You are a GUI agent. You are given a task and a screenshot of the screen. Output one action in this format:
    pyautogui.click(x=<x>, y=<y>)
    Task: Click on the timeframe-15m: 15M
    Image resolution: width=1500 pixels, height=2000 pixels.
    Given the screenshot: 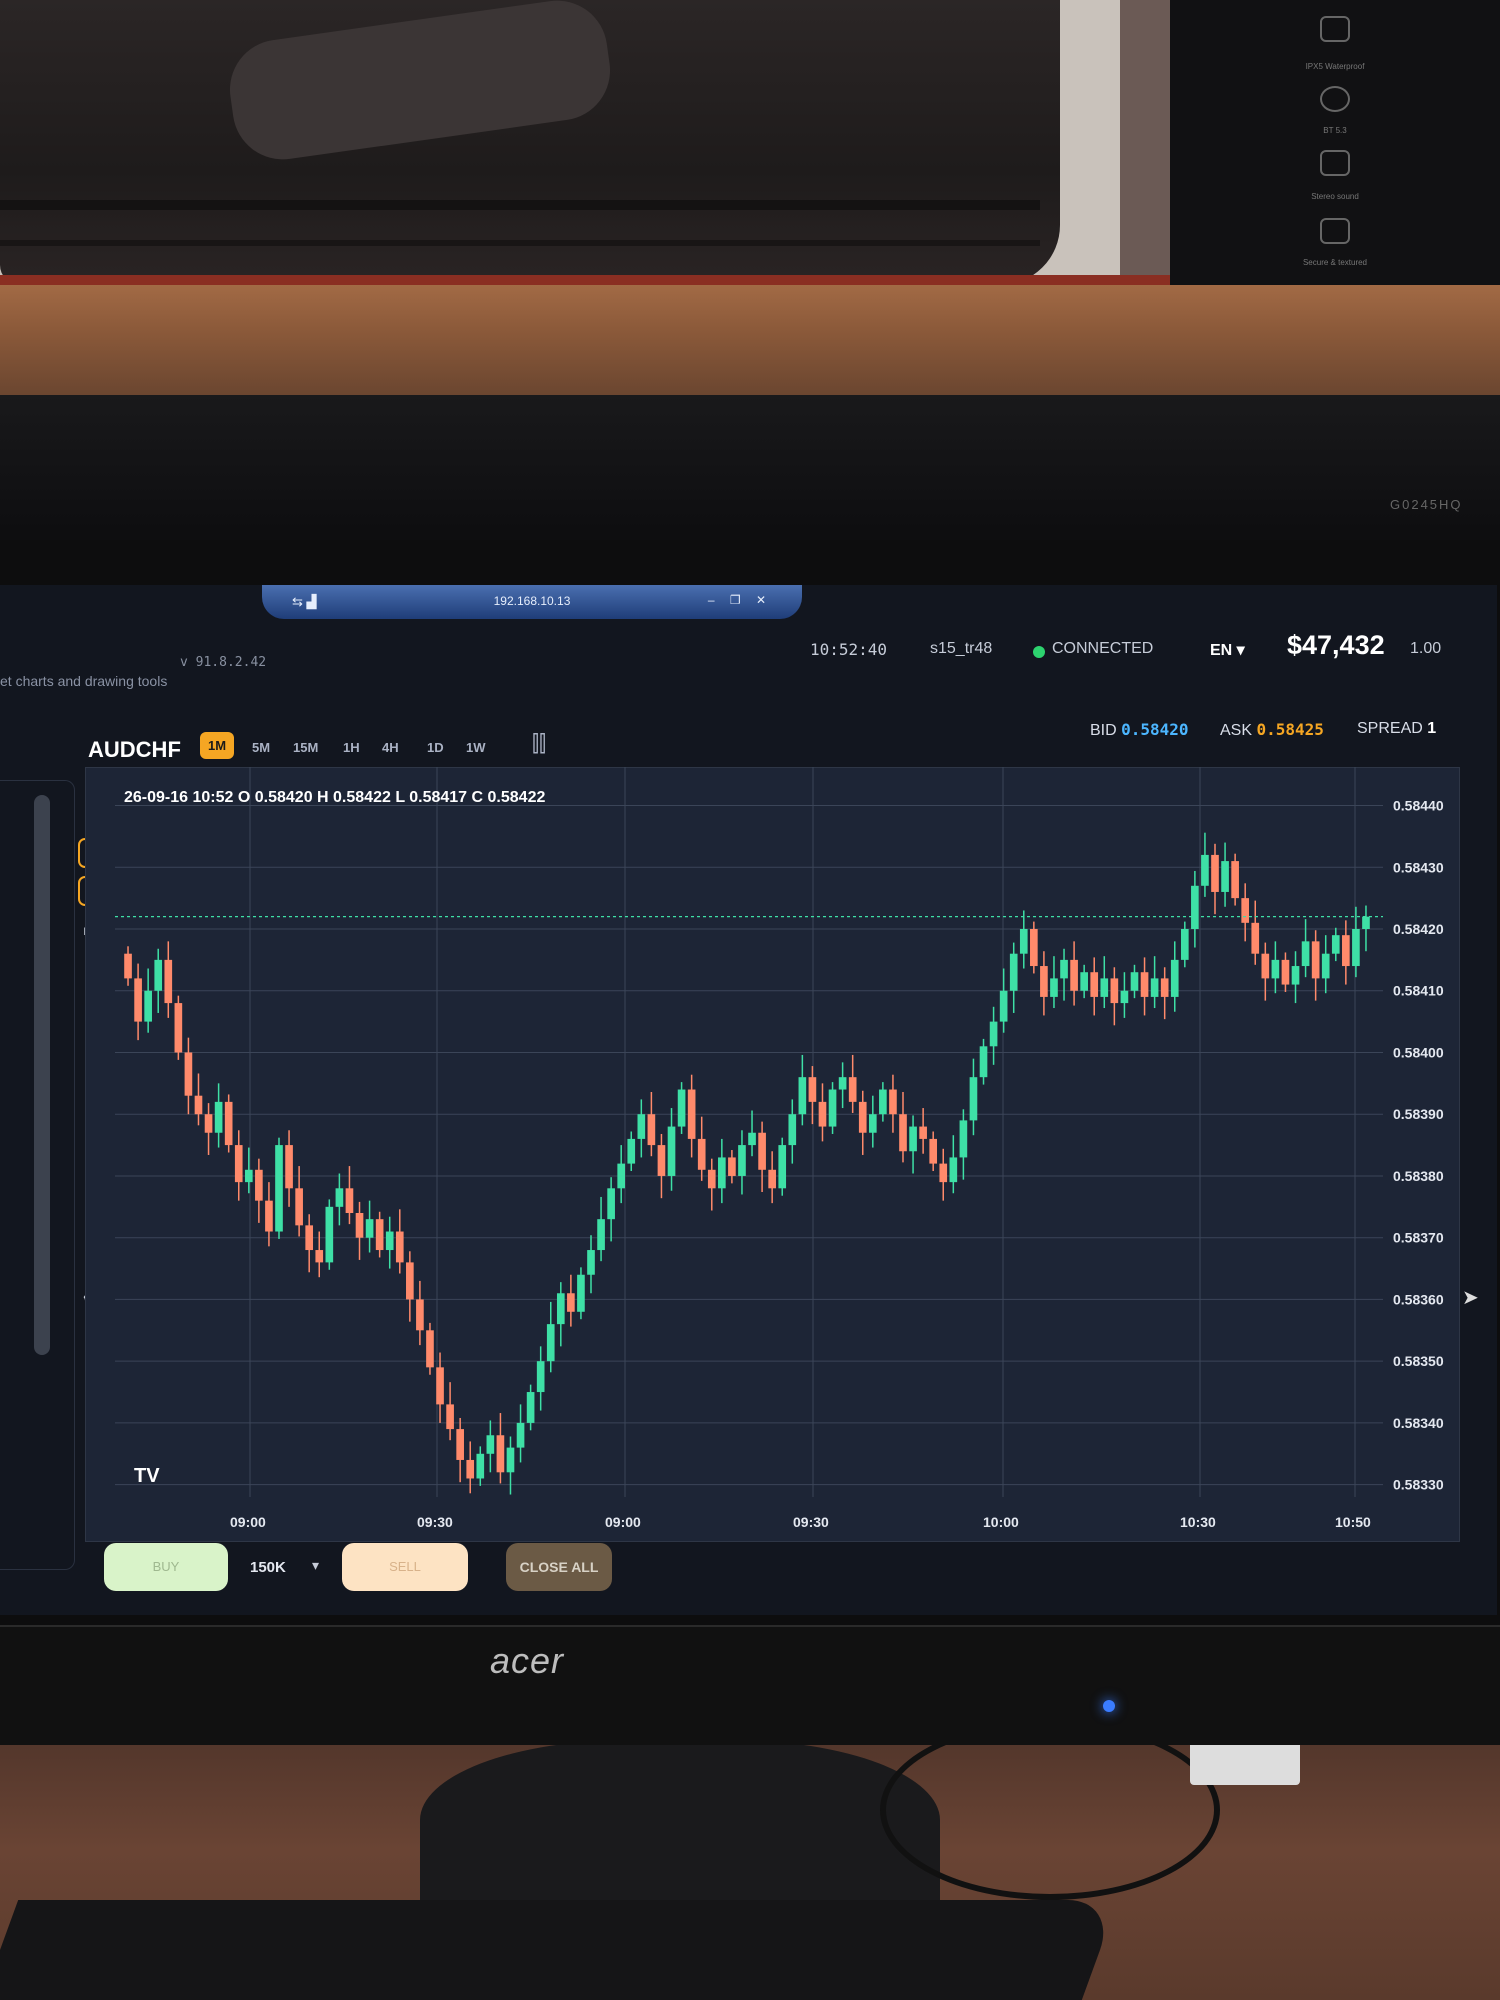 What is the action you would take?
    pyautogui.click(x=305, y=747)
    